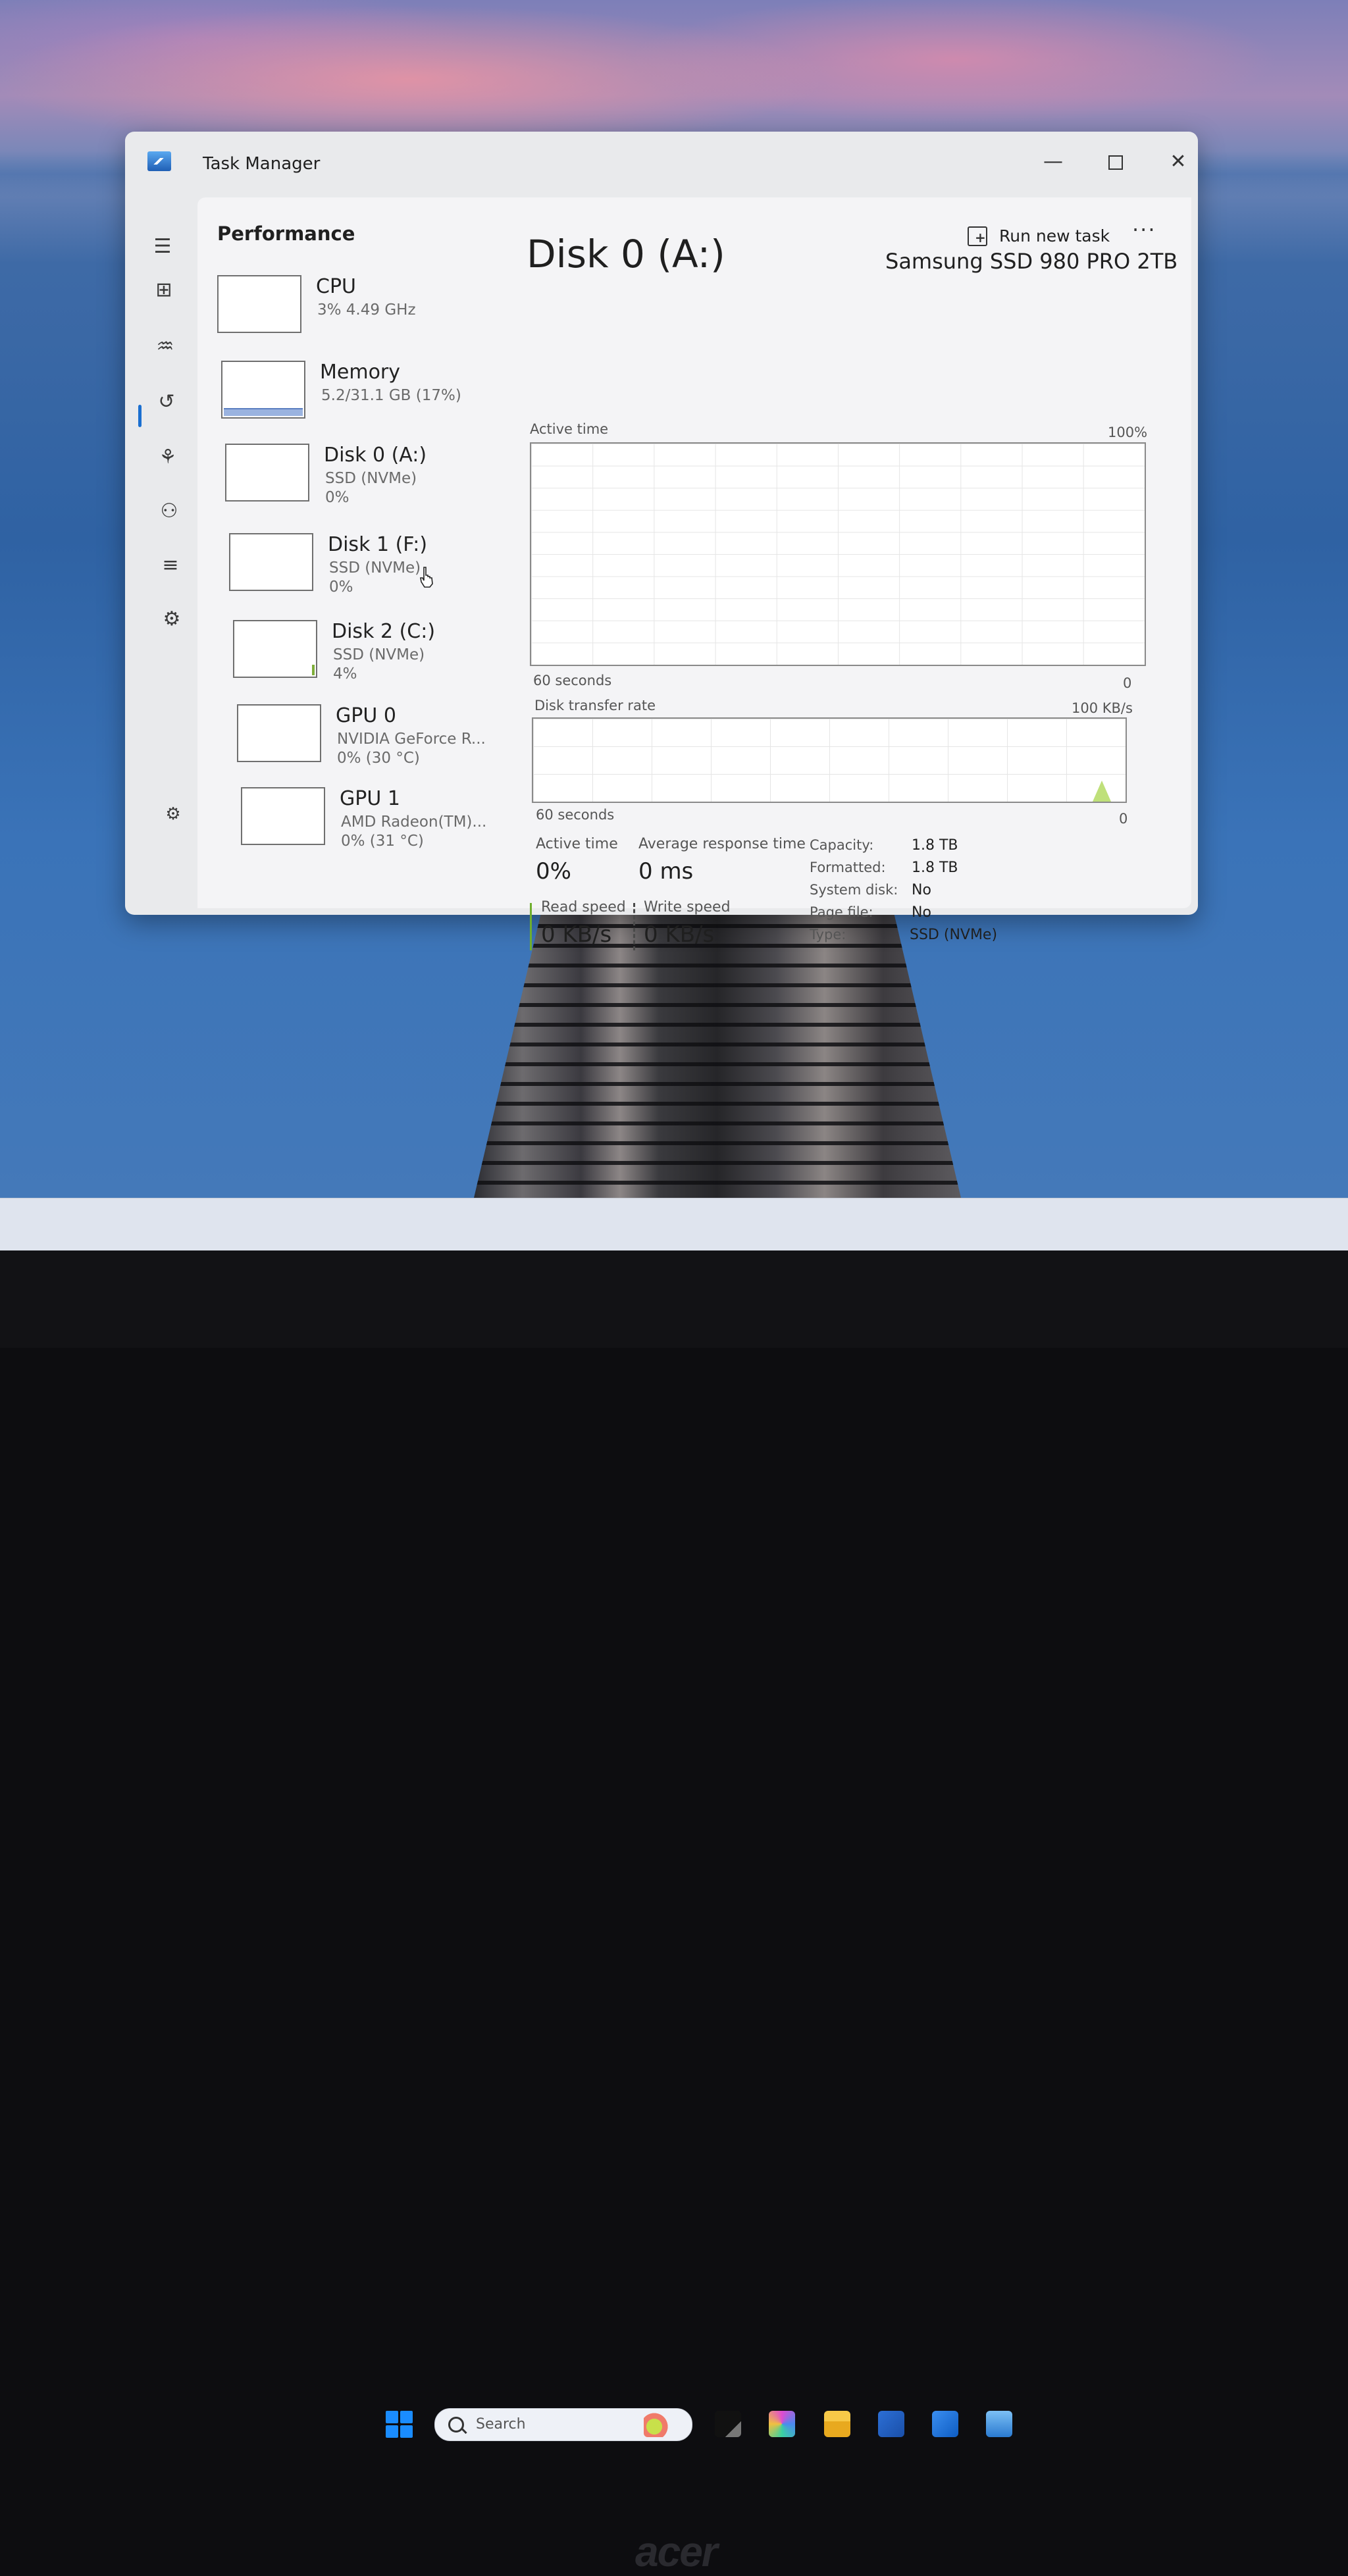 Image resolution: width=1348 pixels, height=2576 pixels. Describe the element at coordinates (159, 161) in the screenshot. I see `task-manager-app-icon` at that location.